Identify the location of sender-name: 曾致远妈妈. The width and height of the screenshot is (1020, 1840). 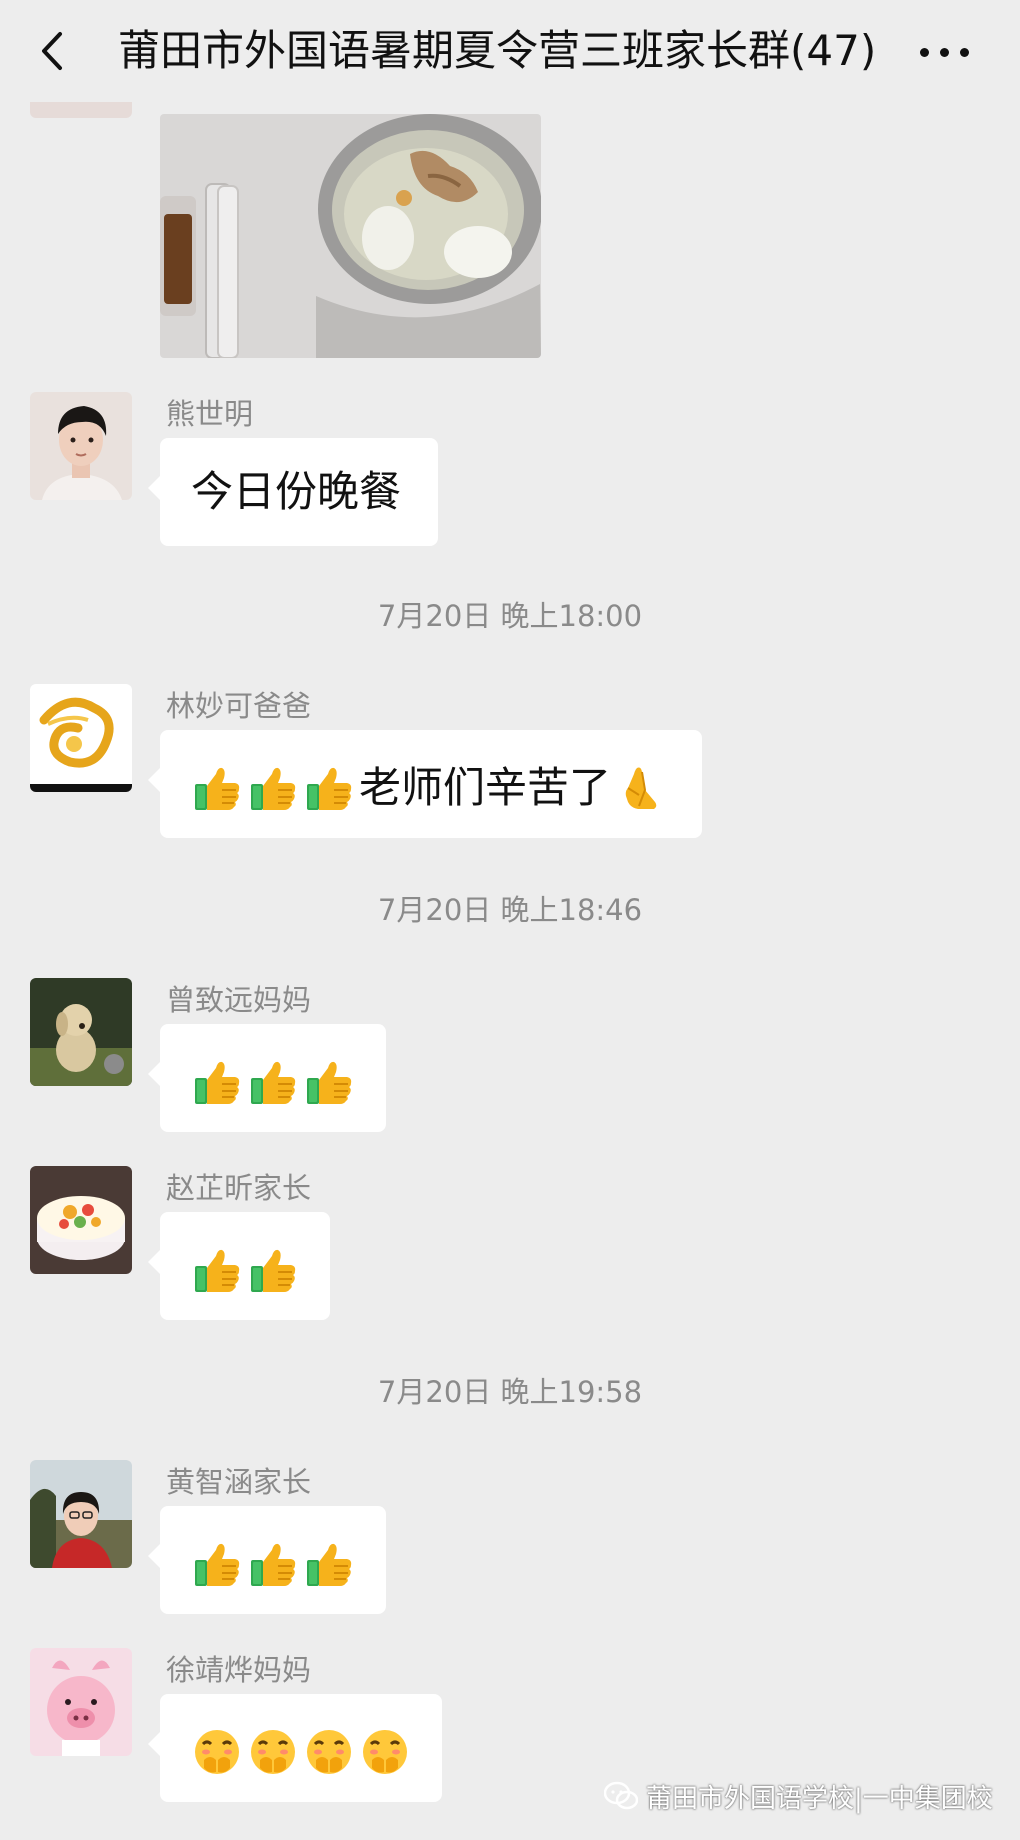
(239, 1000).